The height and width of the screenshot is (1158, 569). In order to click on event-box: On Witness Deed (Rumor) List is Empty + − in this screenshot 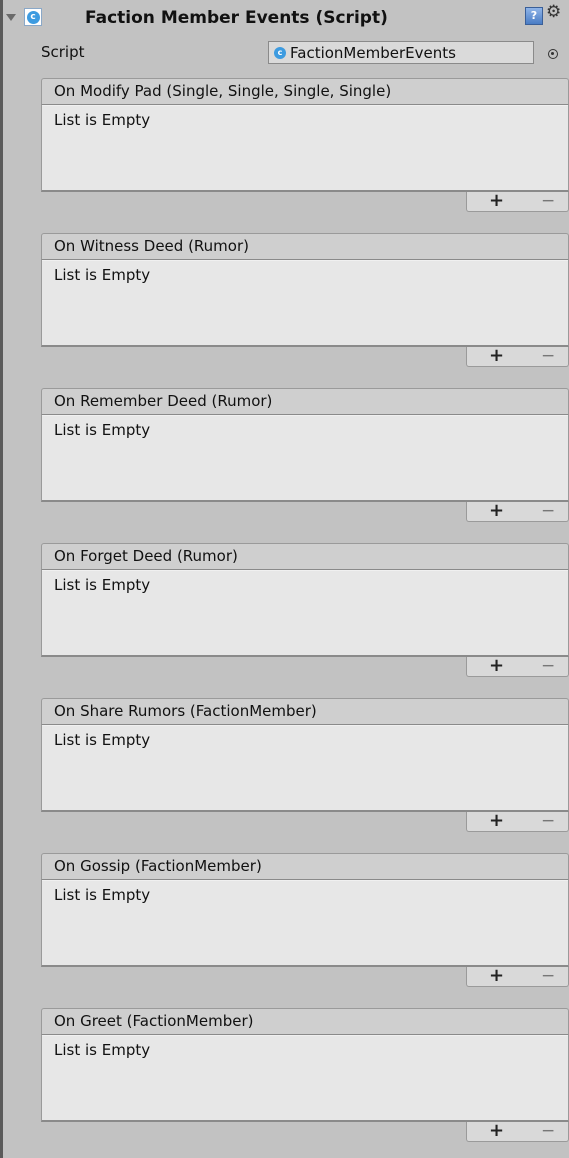, I will do `click(305, 300)`.